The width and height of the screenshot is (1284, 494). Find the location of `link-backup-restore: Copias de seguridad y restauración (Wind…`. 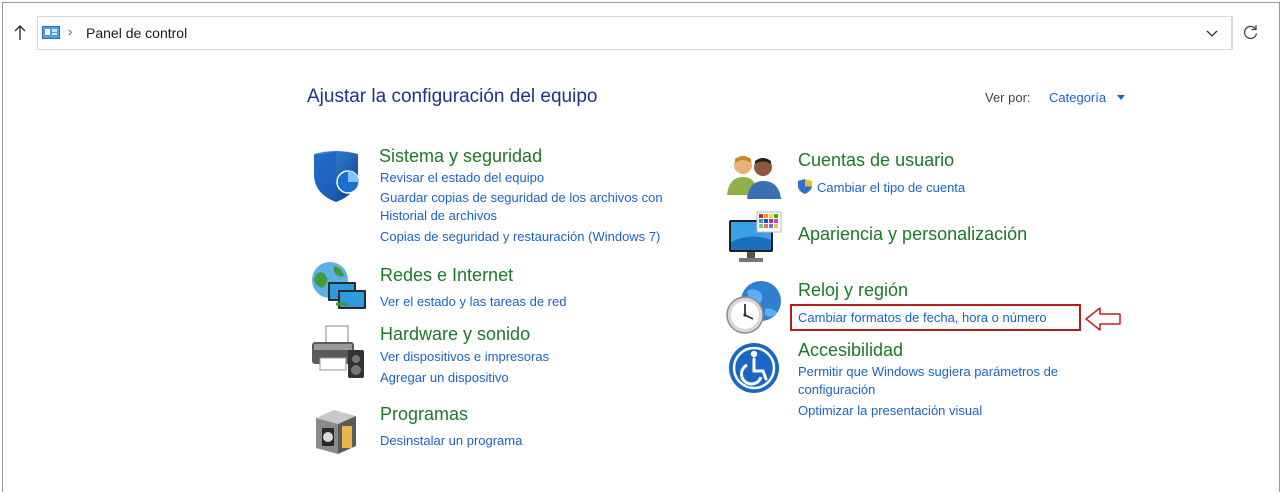

link-backup-restore: Copias de seguridad y restauración (Wind… is located at coordinates (520, 236).